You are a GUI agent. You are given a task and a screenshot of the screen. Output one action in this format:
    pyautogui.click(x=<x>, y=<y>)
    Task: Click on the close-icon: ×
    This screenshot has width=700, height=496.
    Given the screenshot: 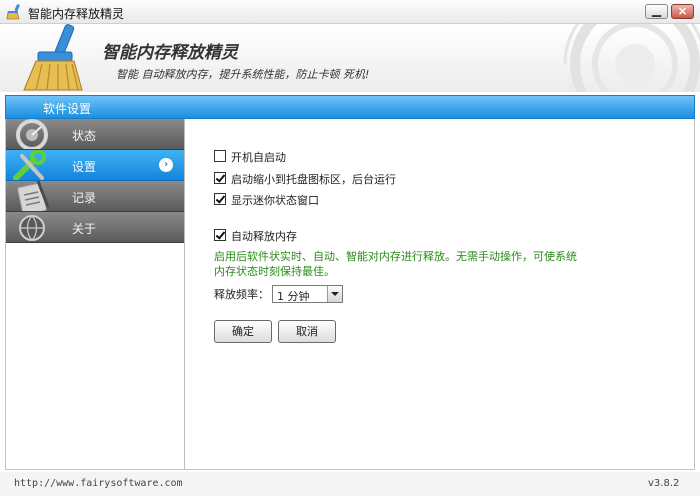 What is the action you would take?
    pyautogui.click(x=682, y=11)
    